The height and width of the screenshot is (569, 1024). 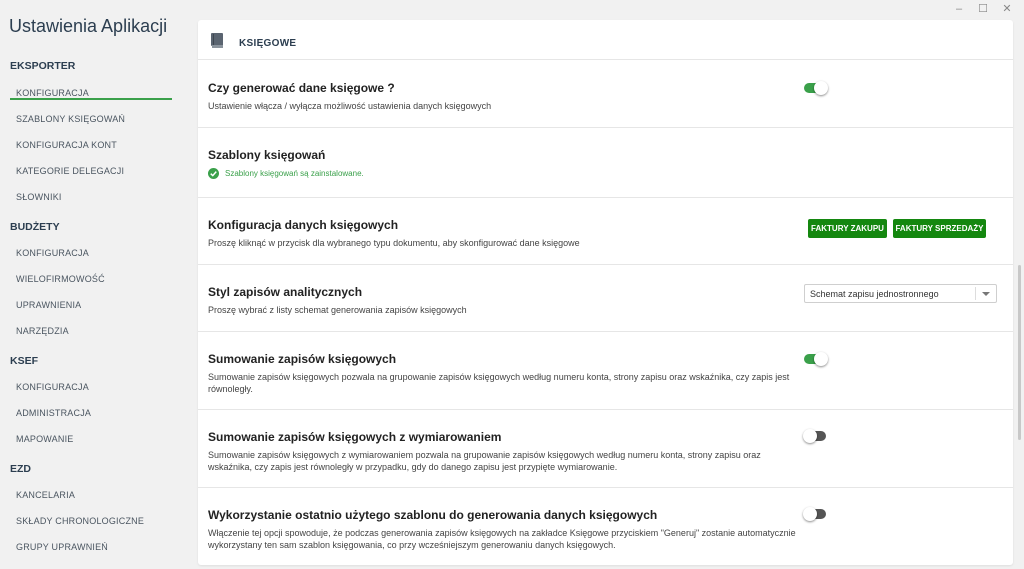 What do you see at coordinates (267, 155) in the screenshot?
I see `setting-title: Szablony księgowań` at bounding box center [267, 155].